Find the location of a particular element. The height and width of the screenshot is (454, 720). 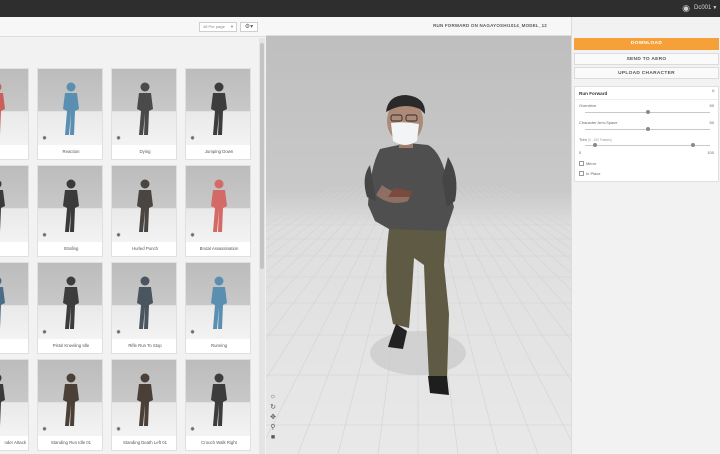

animation-label: Dying is located at coordinates (145, 151).